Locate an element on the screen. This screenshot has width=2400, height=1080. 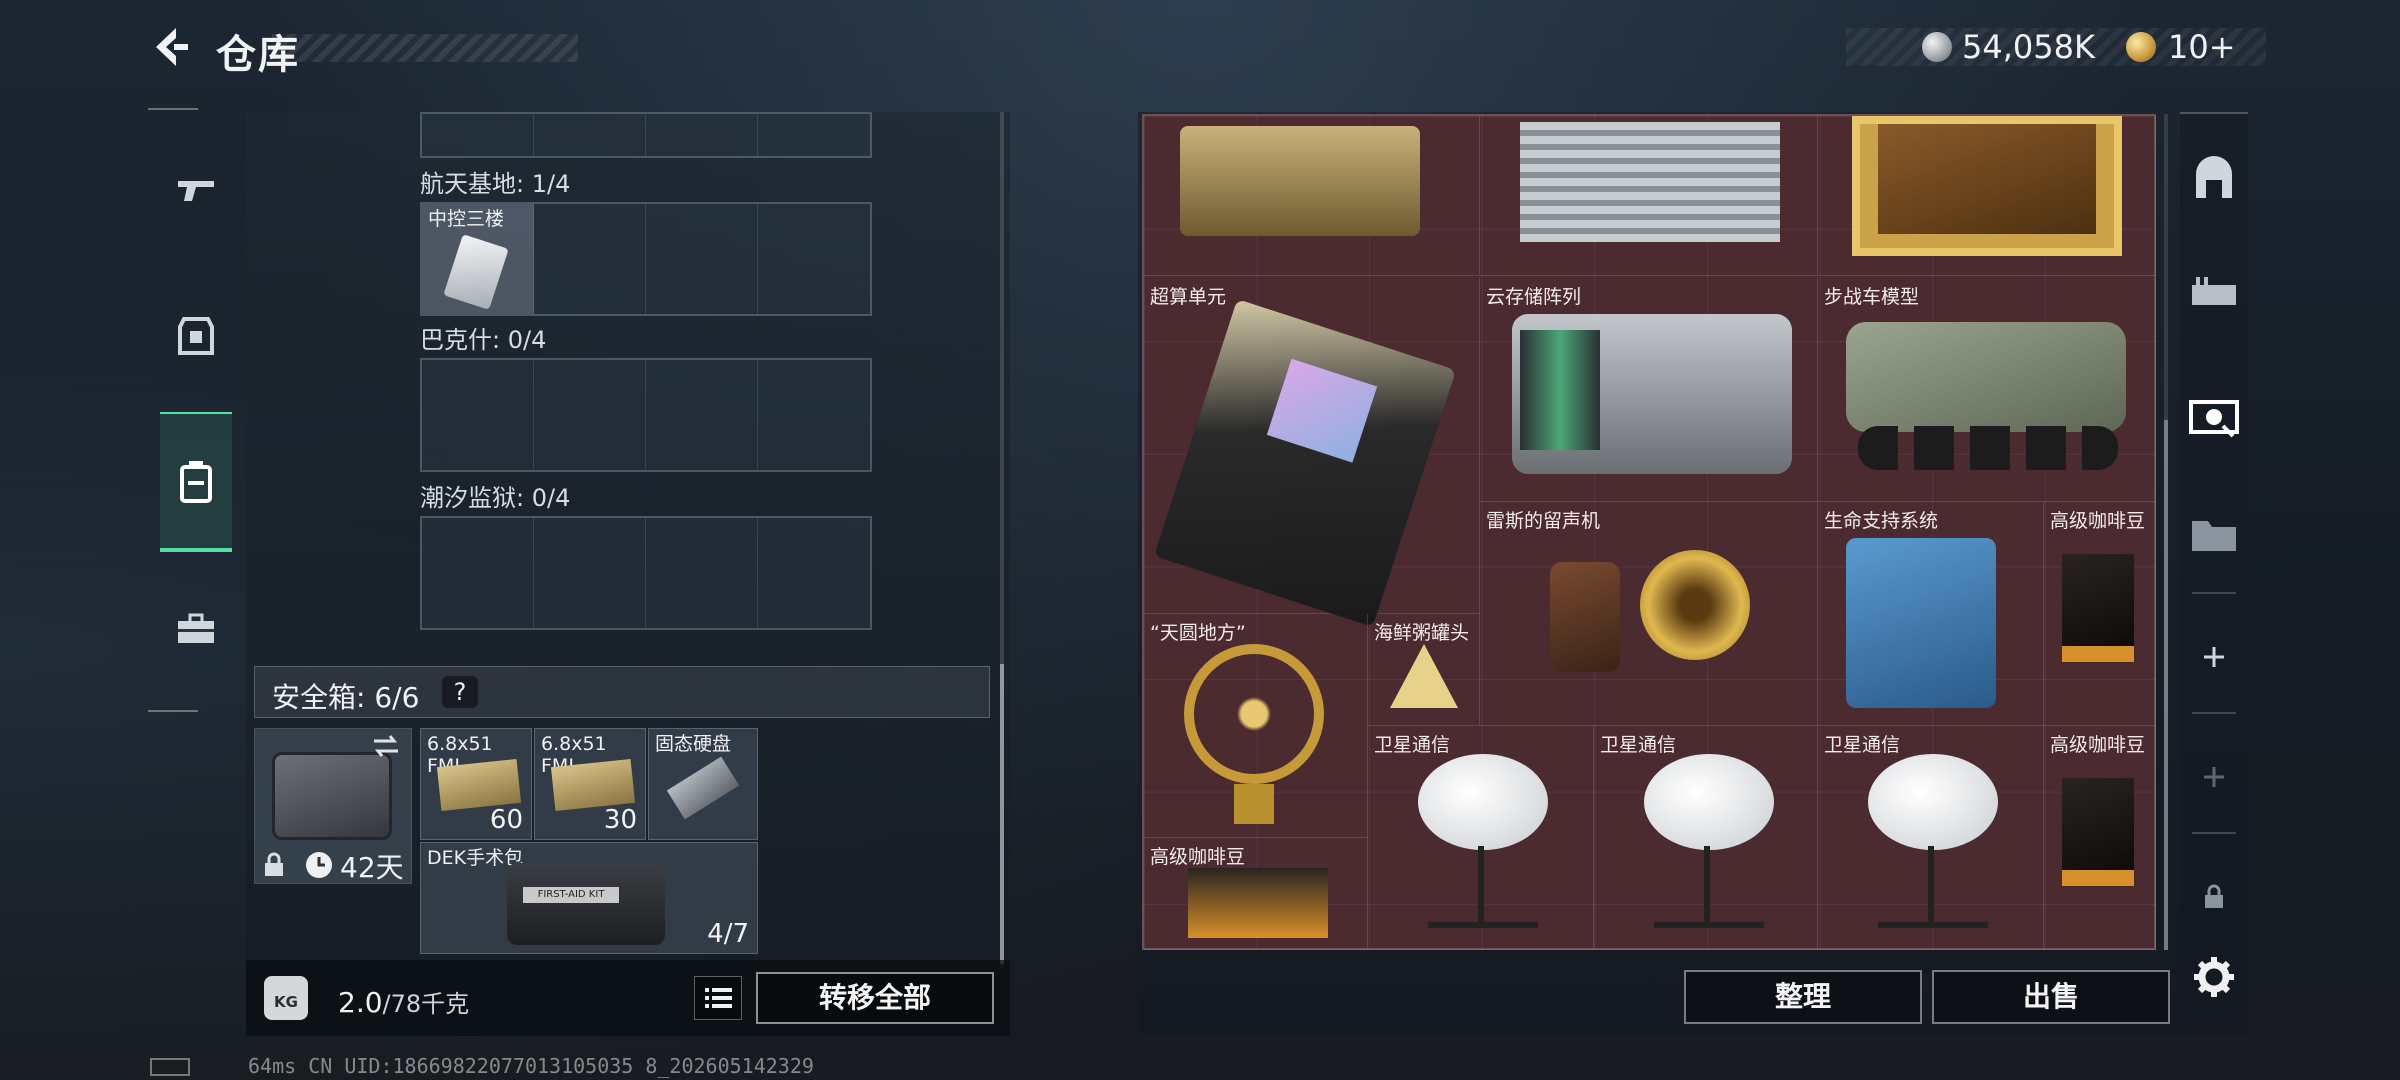
item-name: 雷斯的留声机 is located at coordinates (1543, 521).